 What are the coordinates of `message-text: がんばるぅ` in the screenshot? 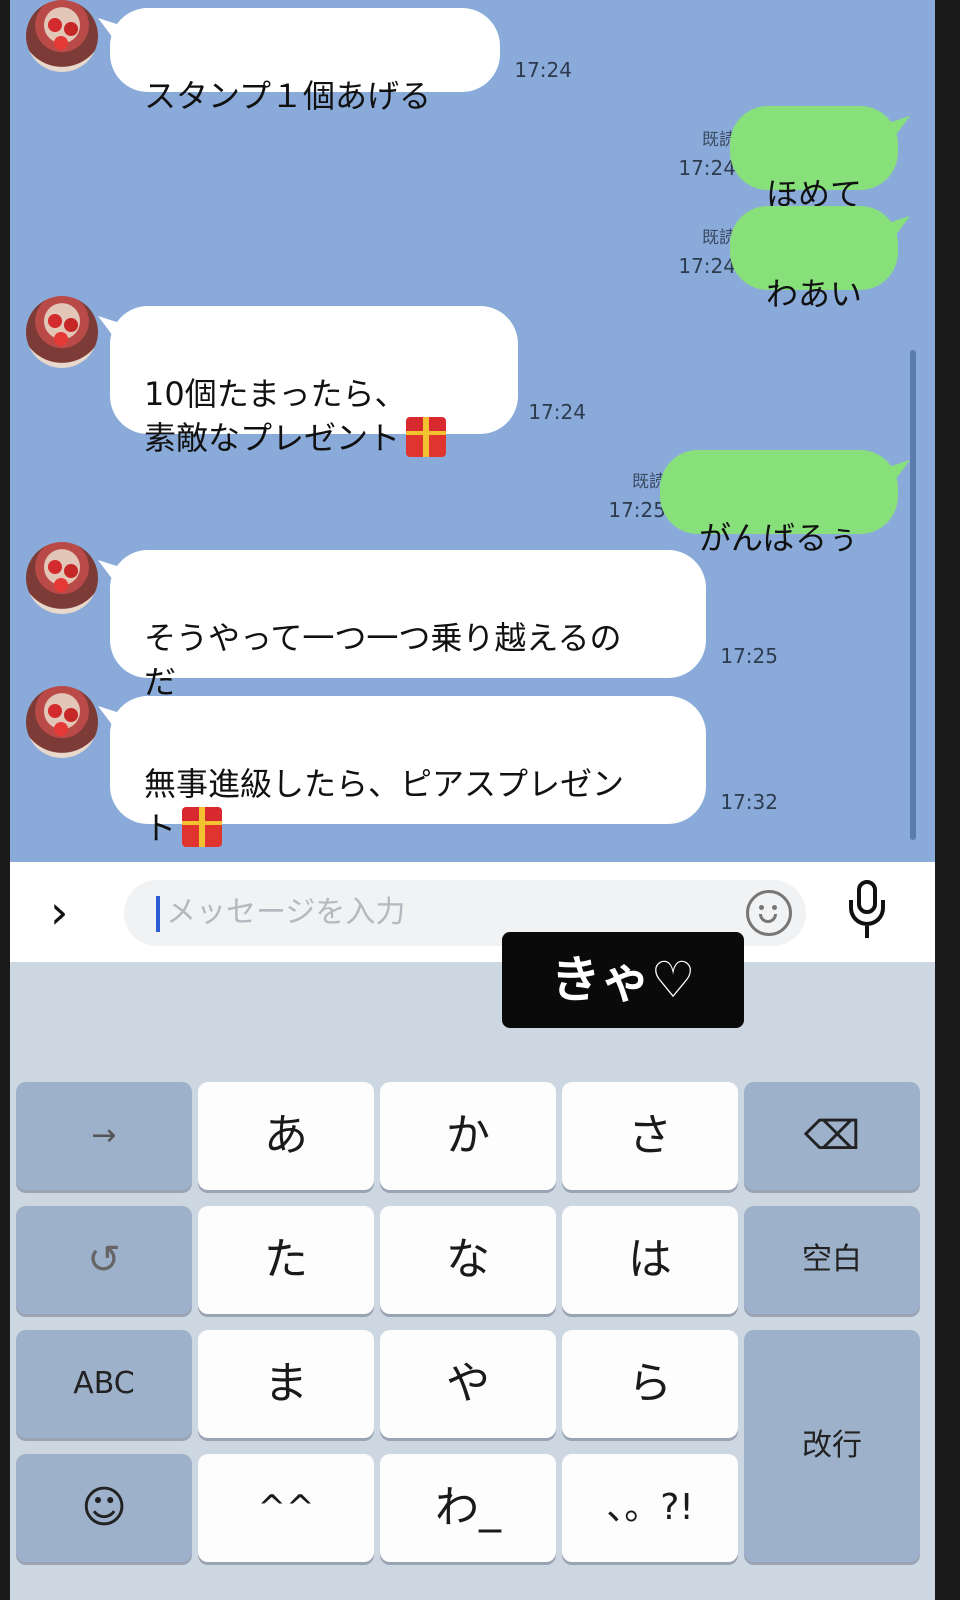 It's located at (778, 538).